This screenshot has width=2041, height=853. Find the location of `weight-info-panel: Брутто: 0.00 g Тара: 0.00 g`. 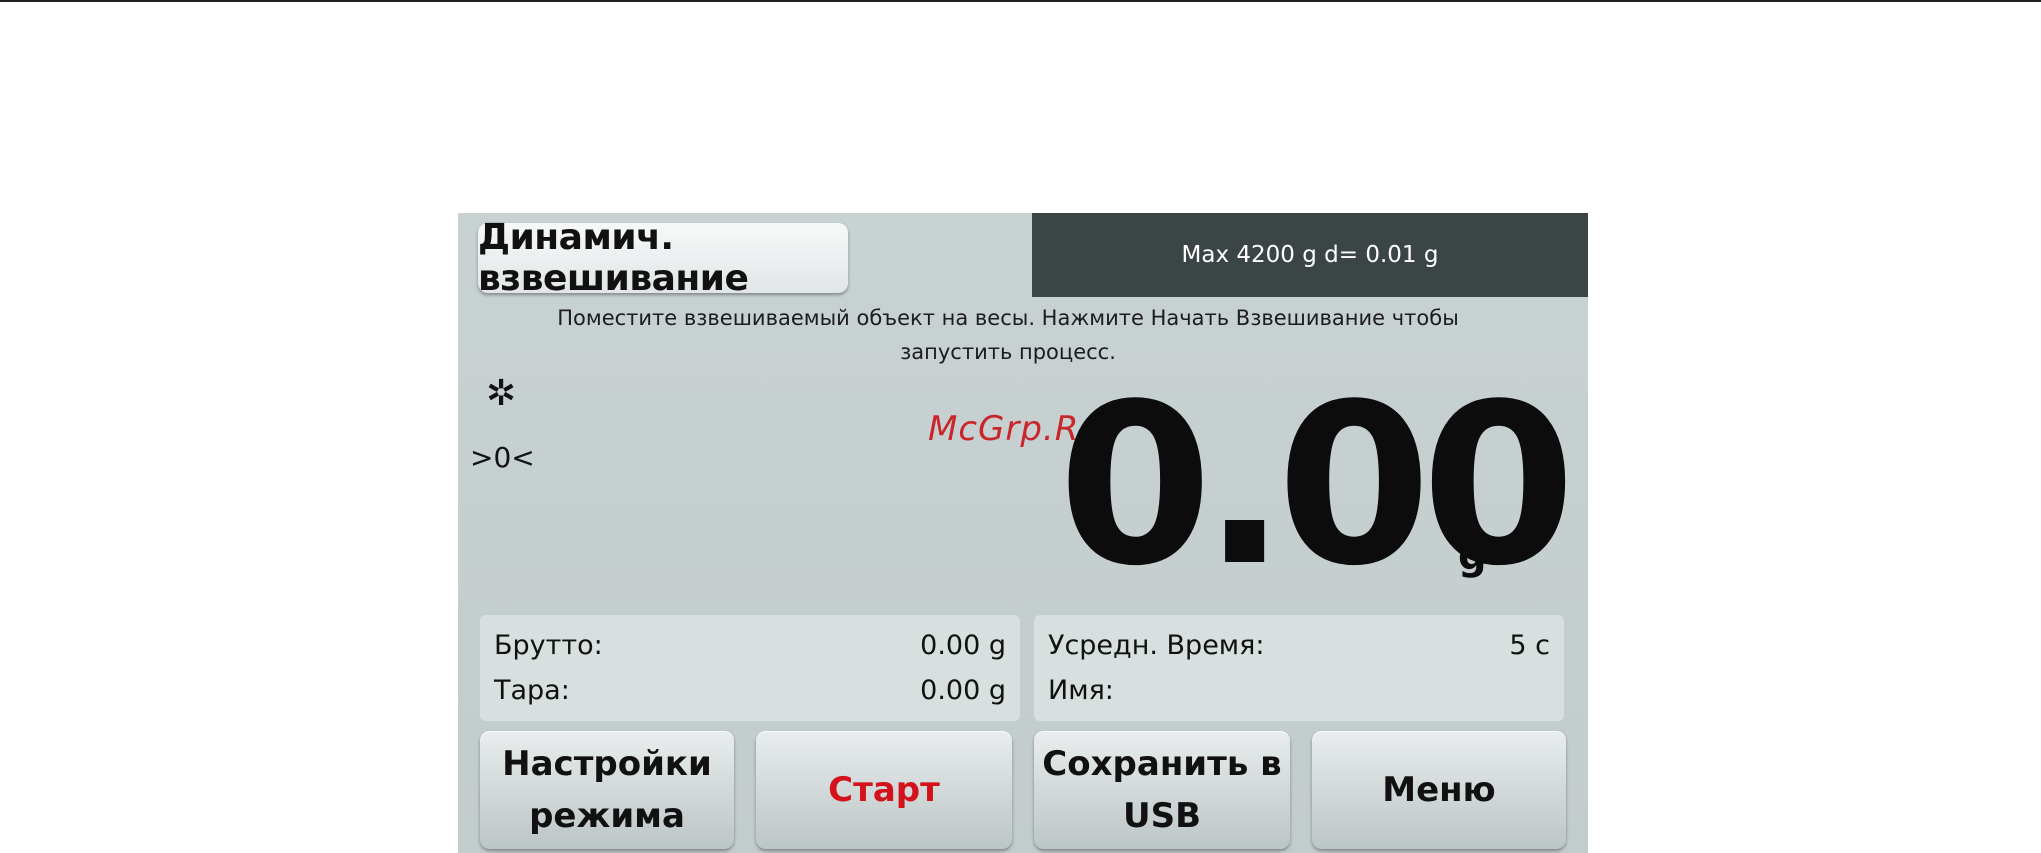

weight-info-panel: Брутто: 0.00 g Тара: 0.00 g is located at coordinates (750, 668).